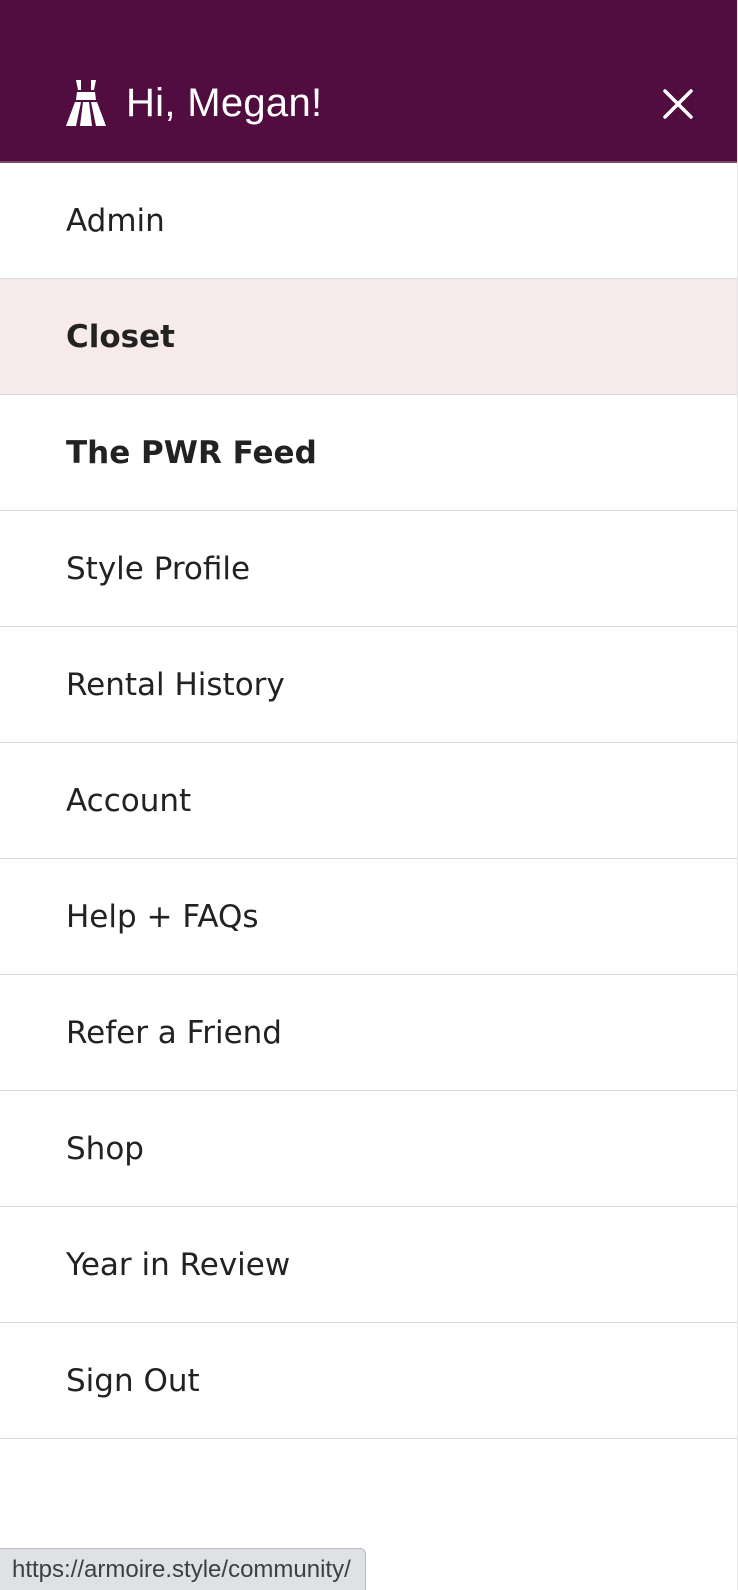  What do you see at coordinates (368, 453) in the screenshot?
I see `menu-item-pwr-feed: The PWR Feed` at bounding box center [368, 453].